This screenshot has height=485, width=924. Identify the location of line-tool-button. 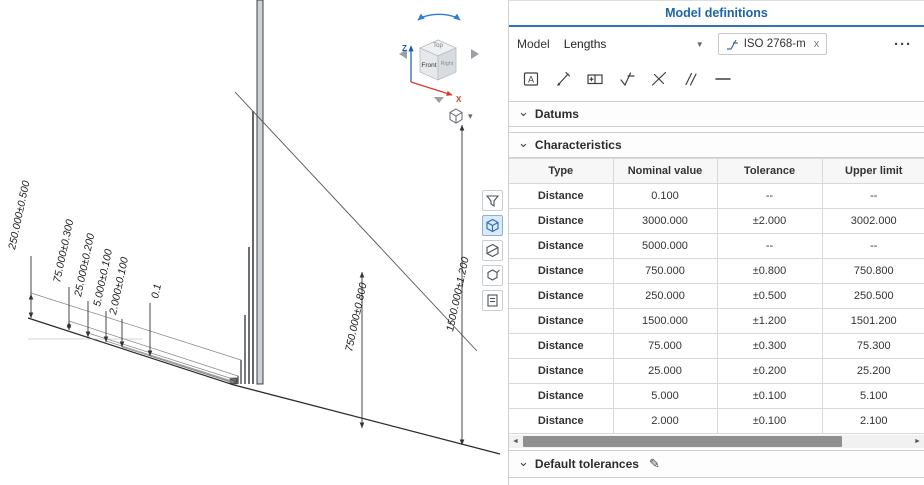
(723, 79).